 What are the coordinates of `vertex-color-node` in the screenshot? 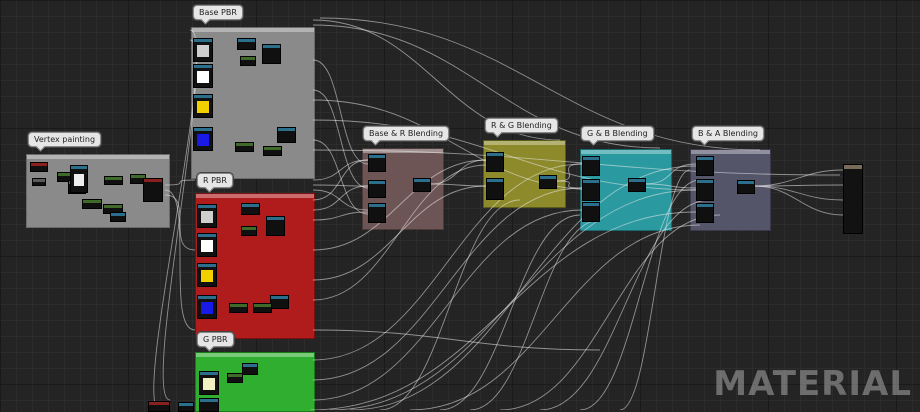 It's located at (39, 167).